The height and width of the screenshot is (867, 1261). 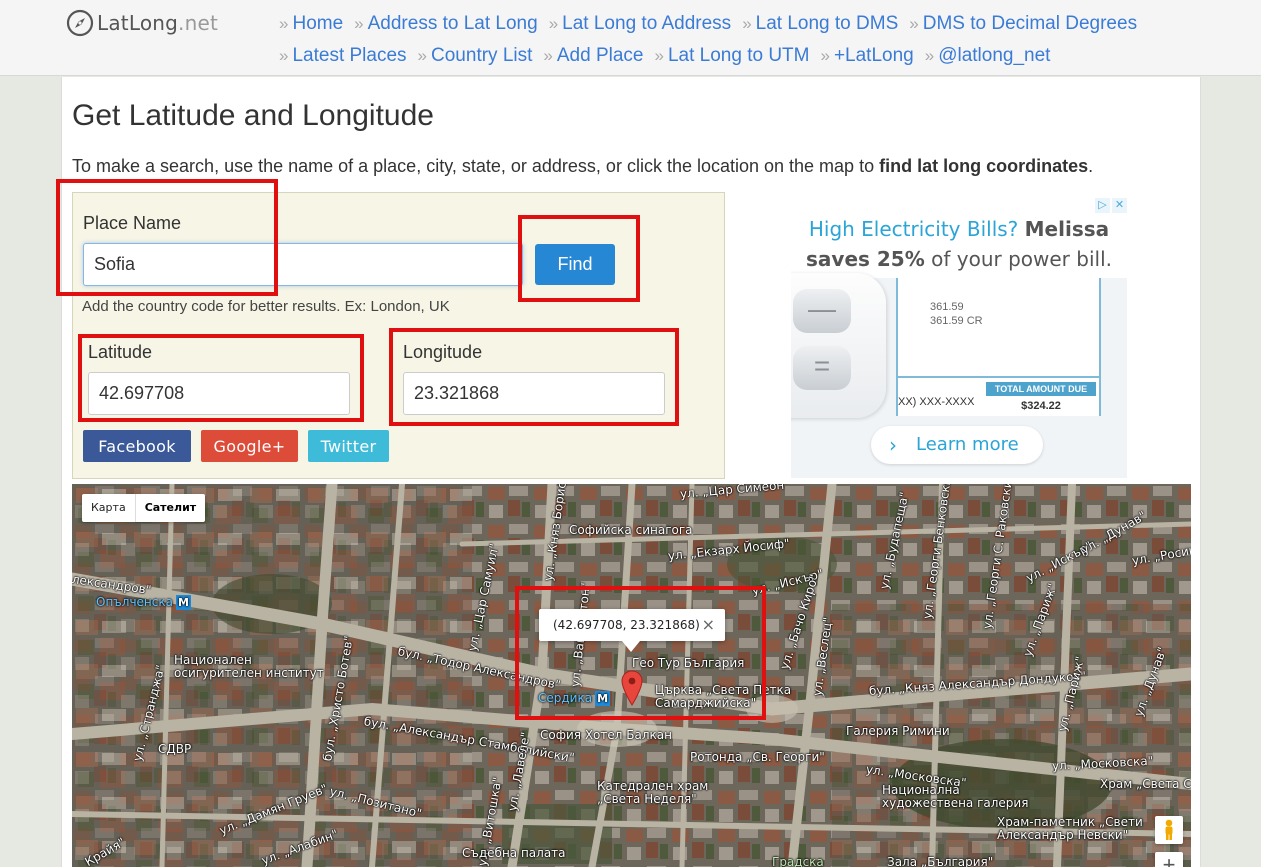 I want to click on poi-label: Храм-паметник „Свети Александър Невски", so click(x=1070, y=828).